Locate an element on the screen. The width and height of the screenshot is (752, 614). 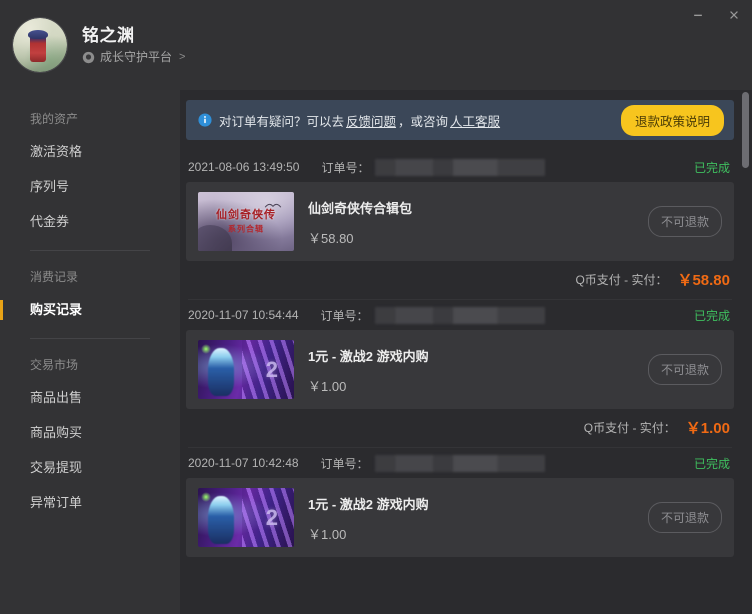
order-timestamp: 2021-08-06 13:49:50 is located at coordinates (244, 167).